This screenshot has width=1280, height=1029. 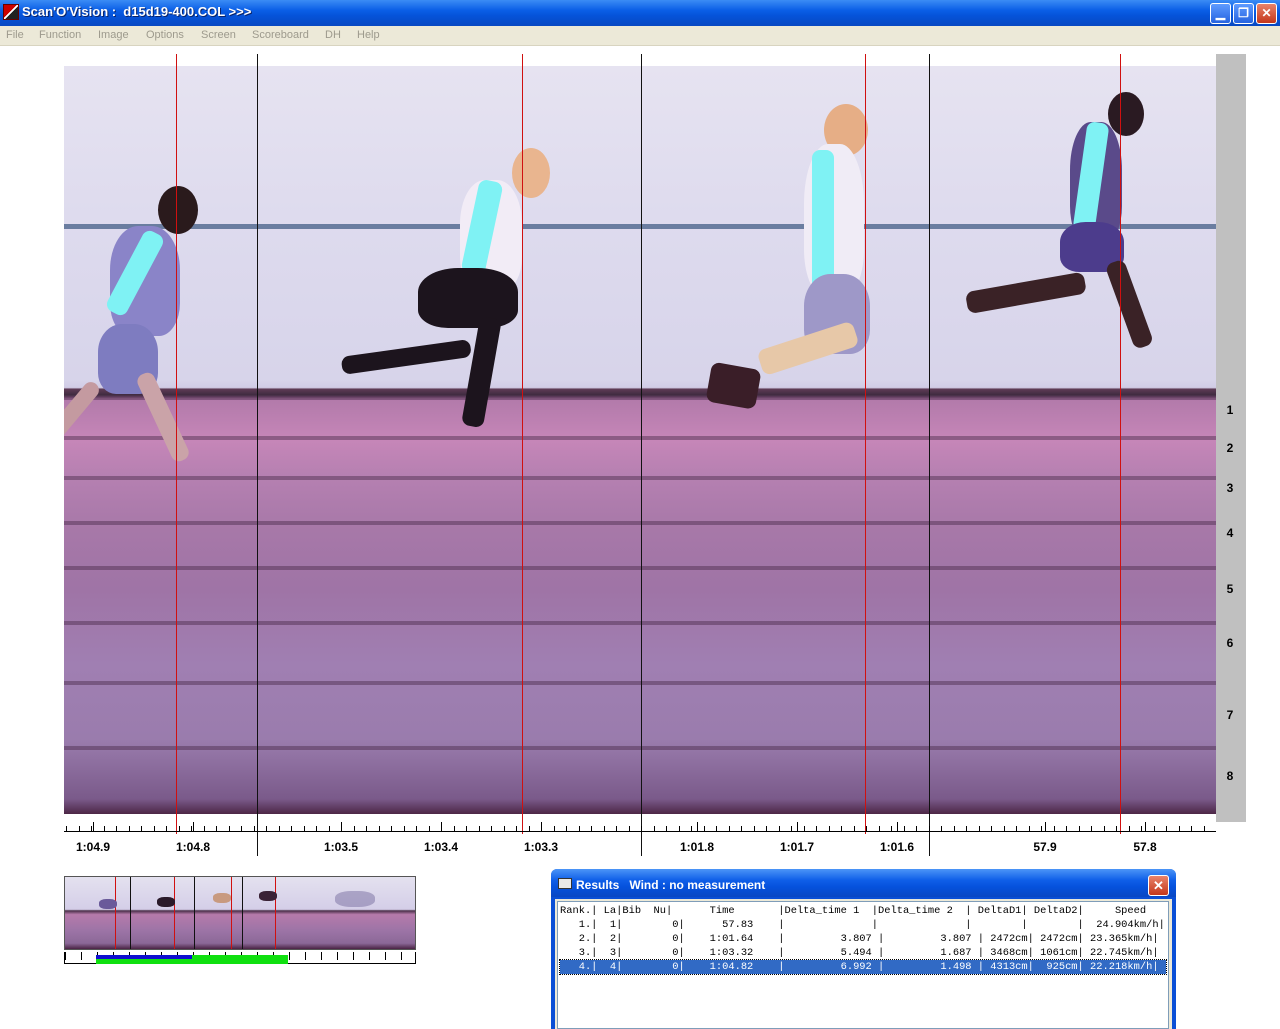 What do you see at coordinates (1243, 13) in the screenshot?
I see `restore-button: ❐` at bounding box center [1243, 13].